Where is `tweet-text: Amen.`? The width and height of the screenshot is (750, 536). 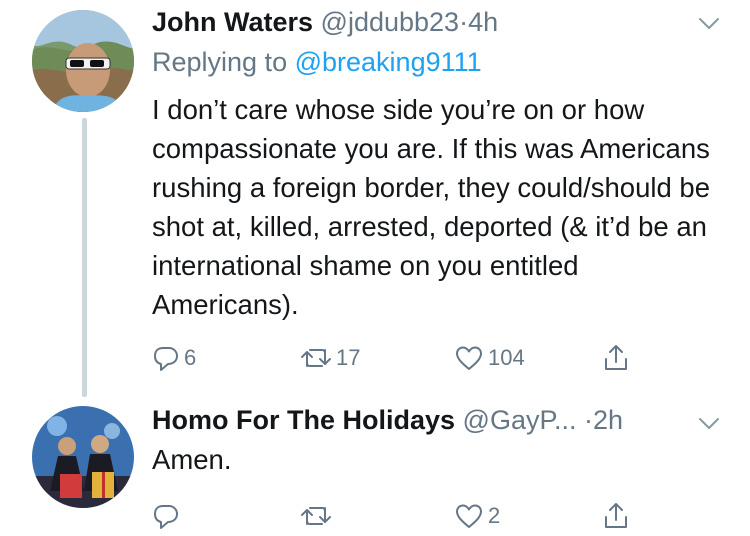 tweet-text: Amen. is located at coordinates (192, 459).